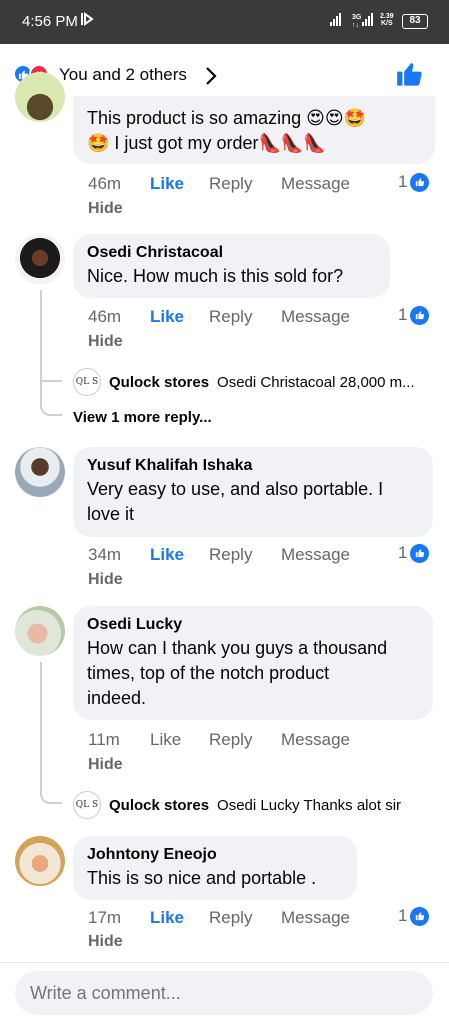 The height and width of the screenshot is (1024, 449). I want to click on comment-input, so click(224, 993).